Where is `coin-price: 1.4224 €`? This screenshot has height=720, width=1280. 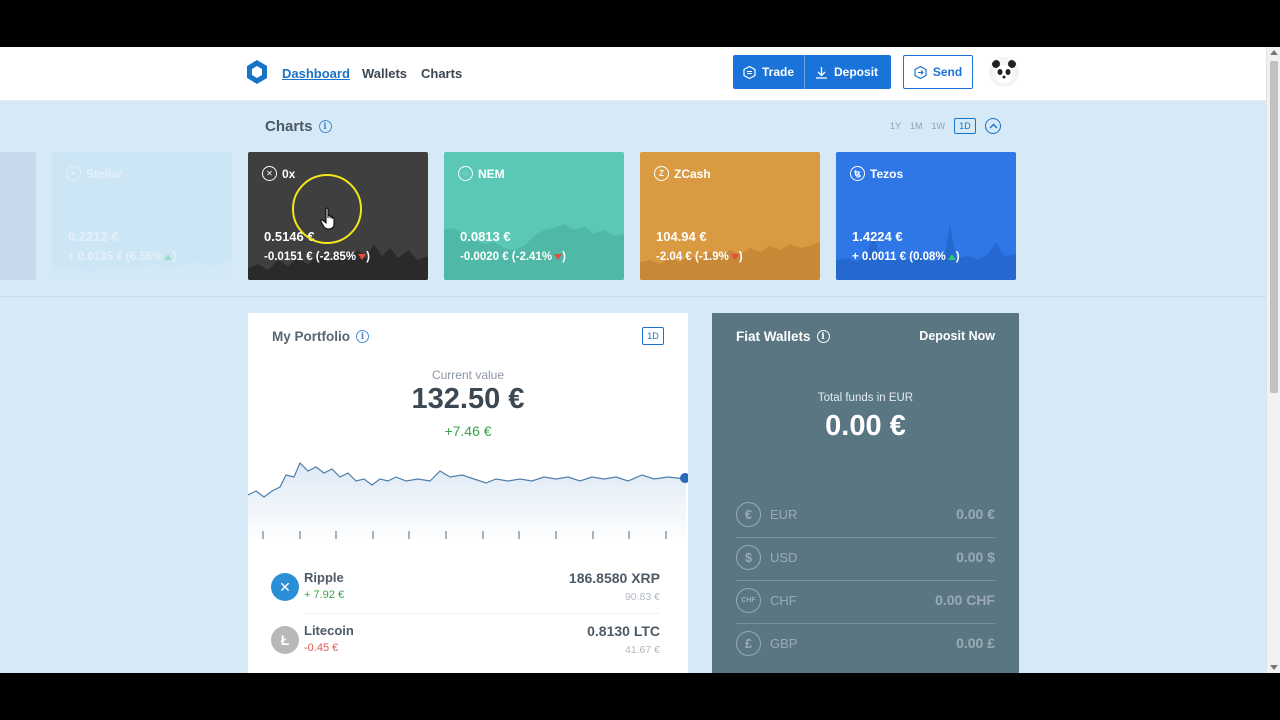 coin-price: 1.4224 € is located at coordinates (877, 236).